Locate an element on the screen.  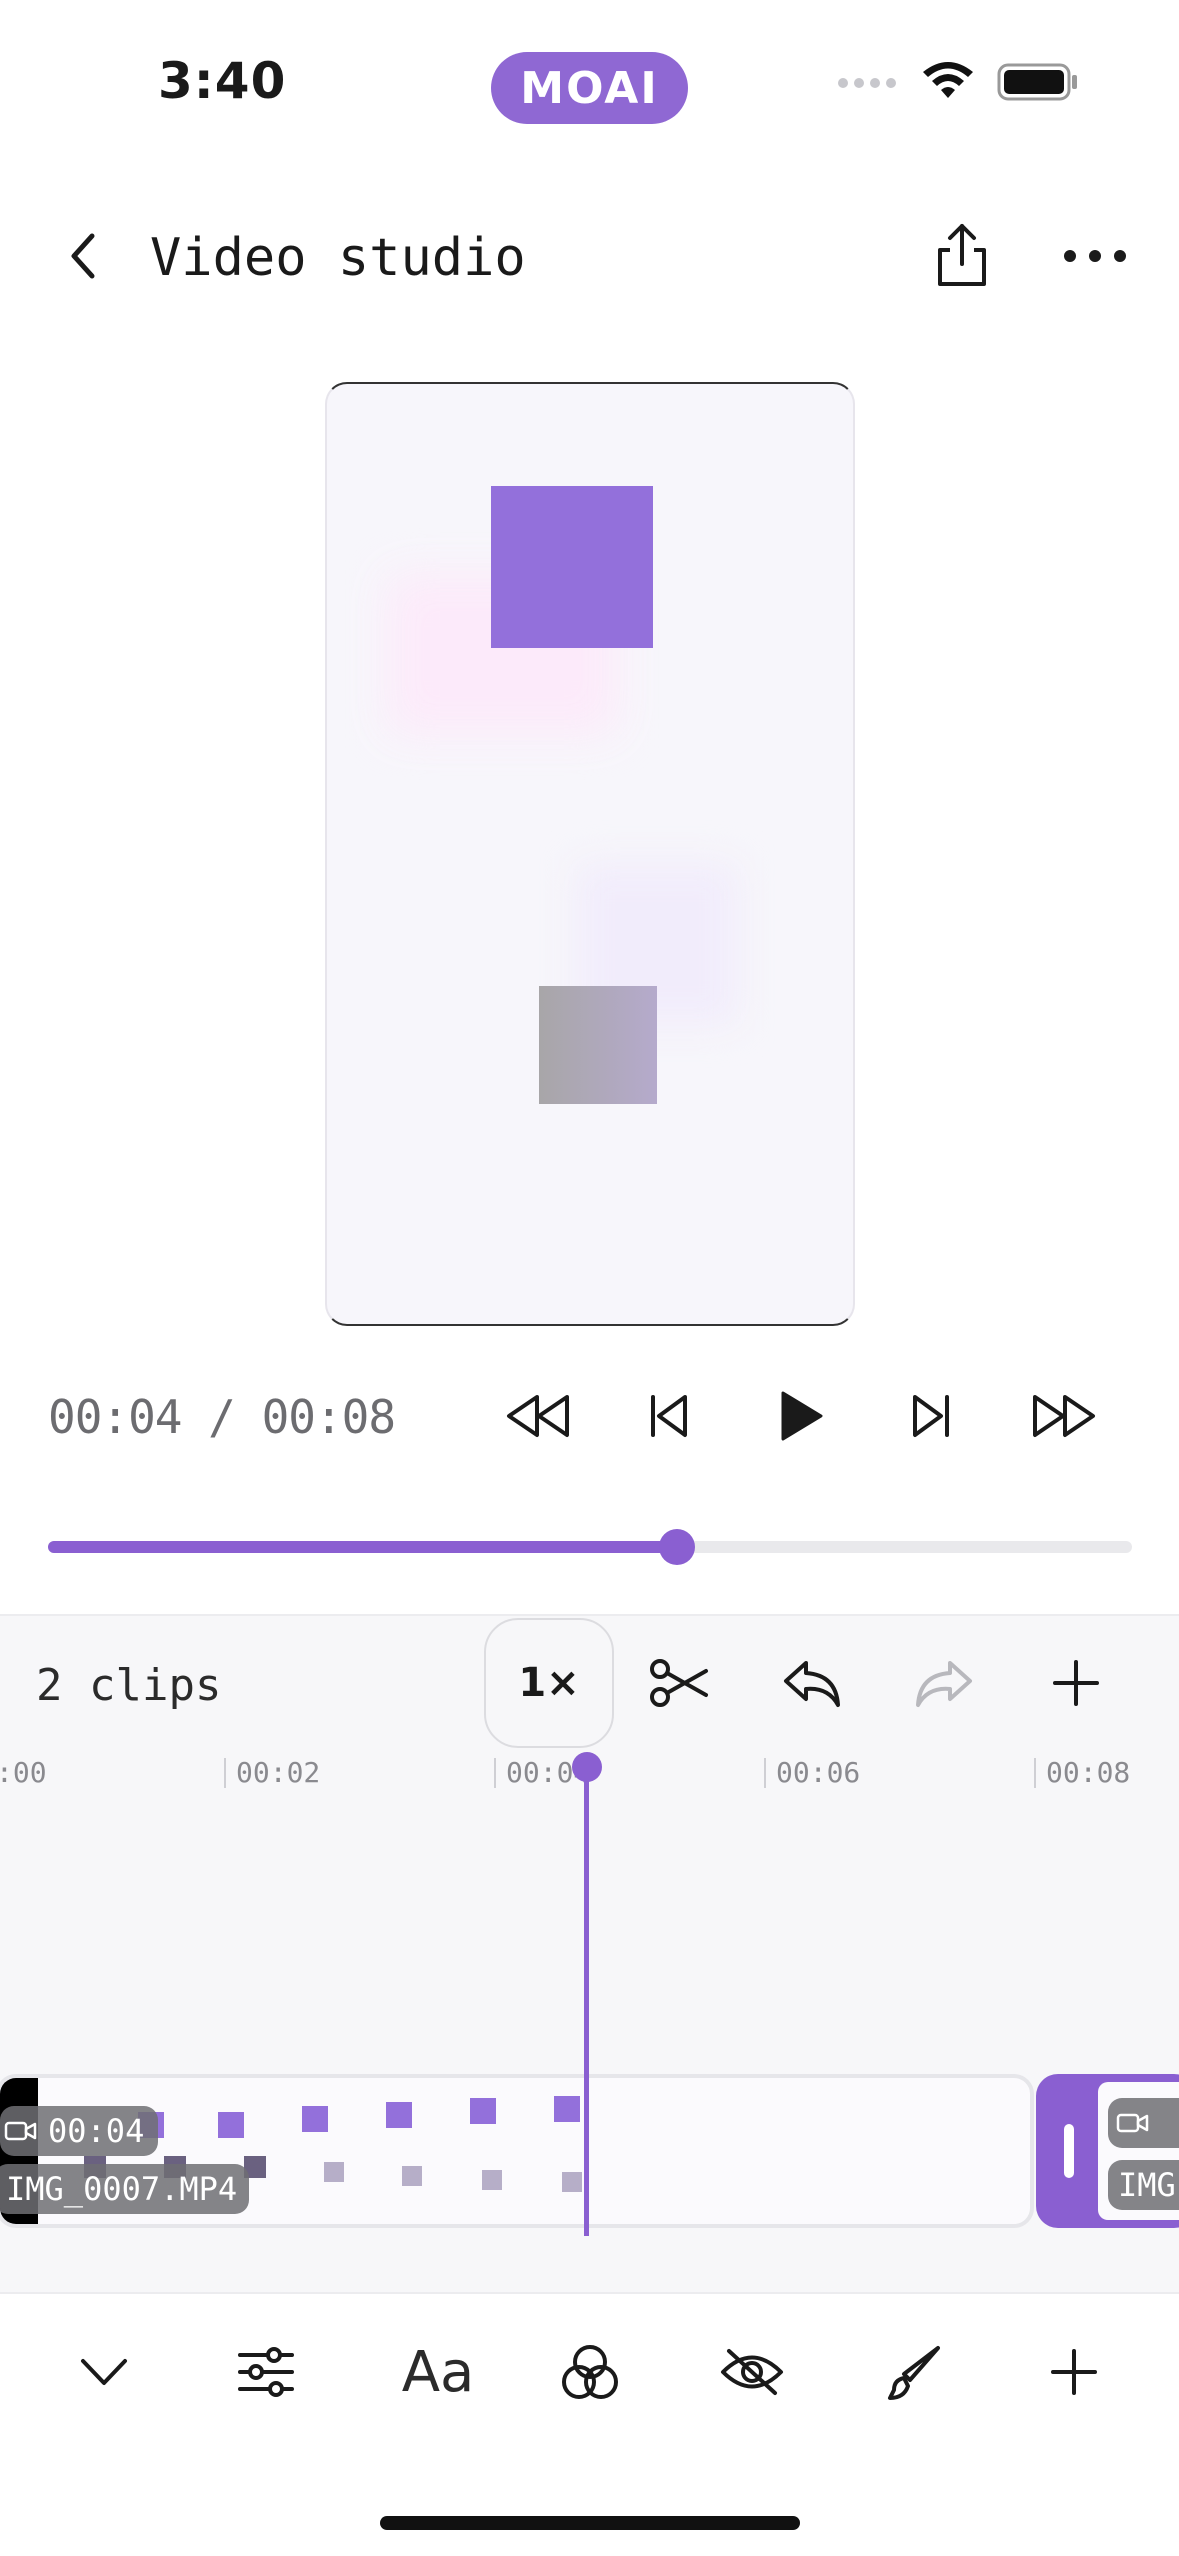
skip-forward-icon is located at coordinates (931, 1416).